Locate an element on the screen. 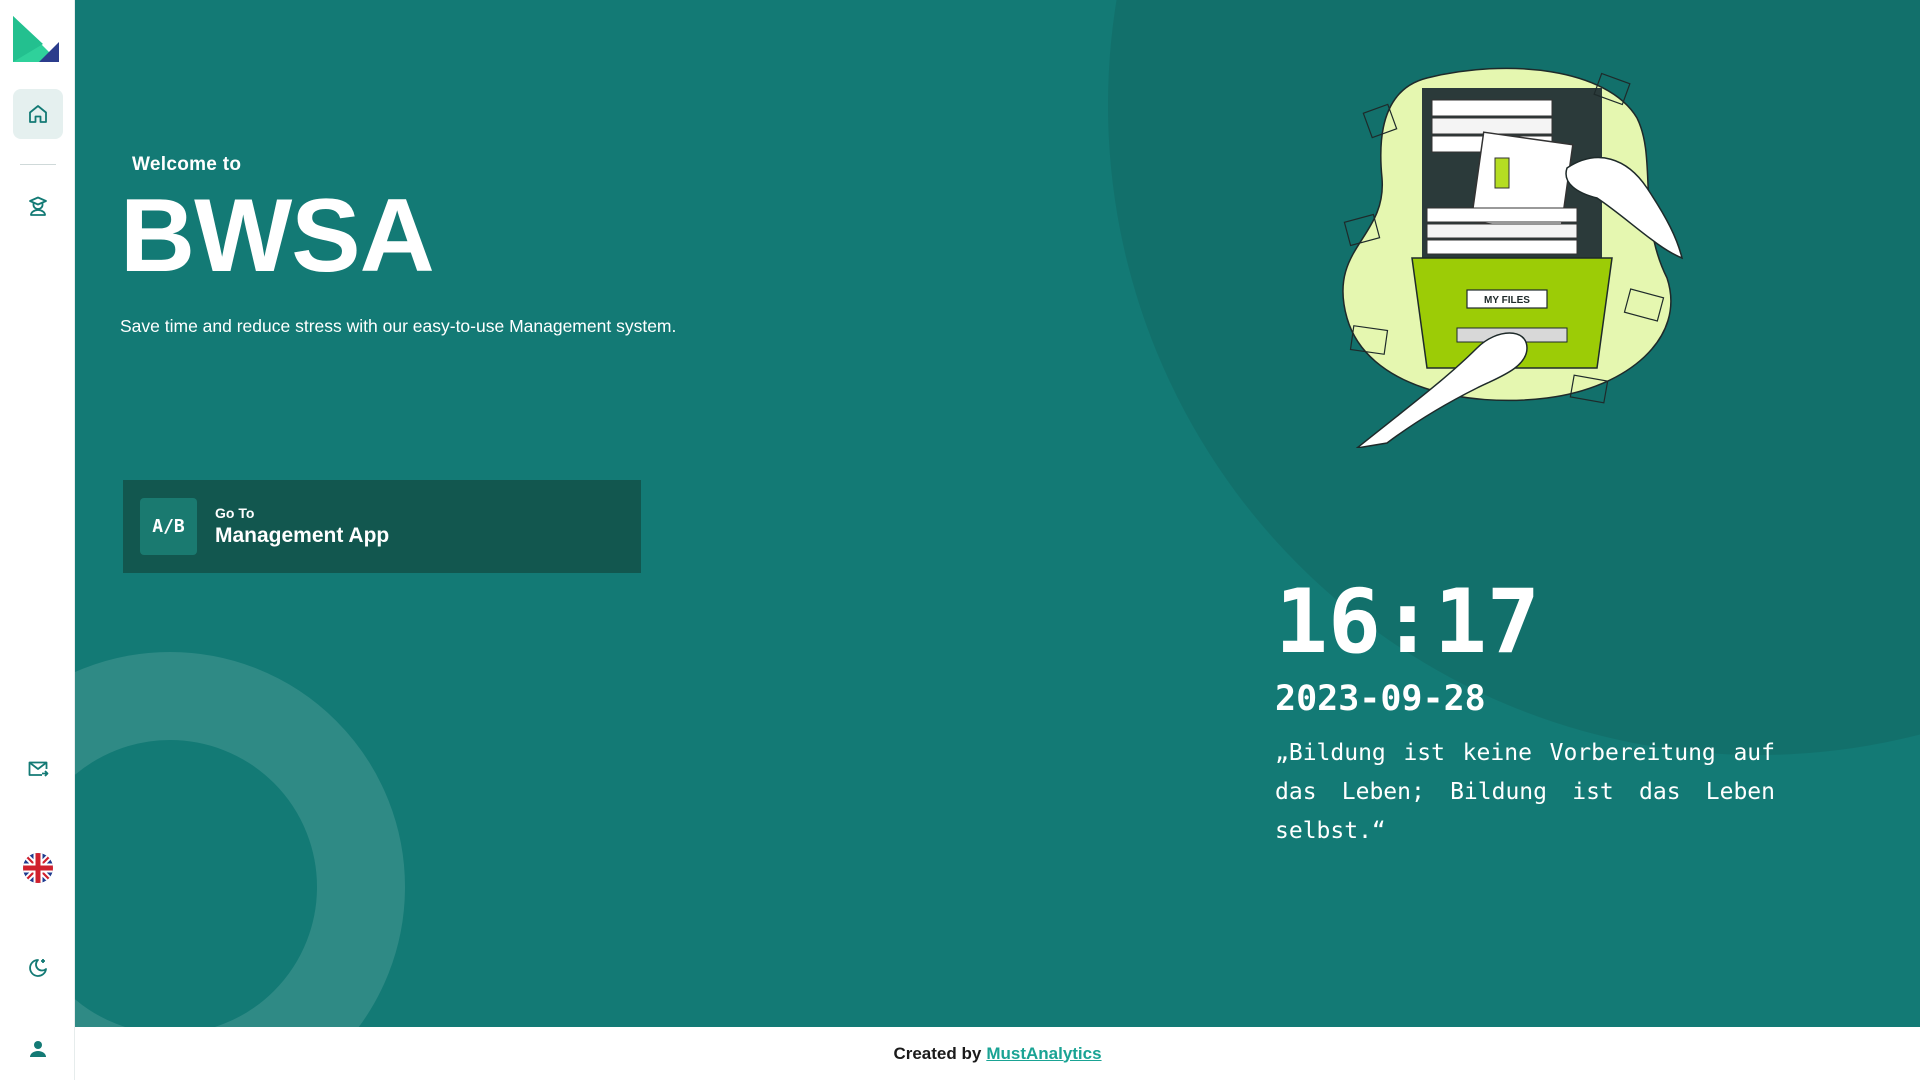 This screenshot has height=1080, width=1920. teacher-icon is located at coordinates (38, 206).